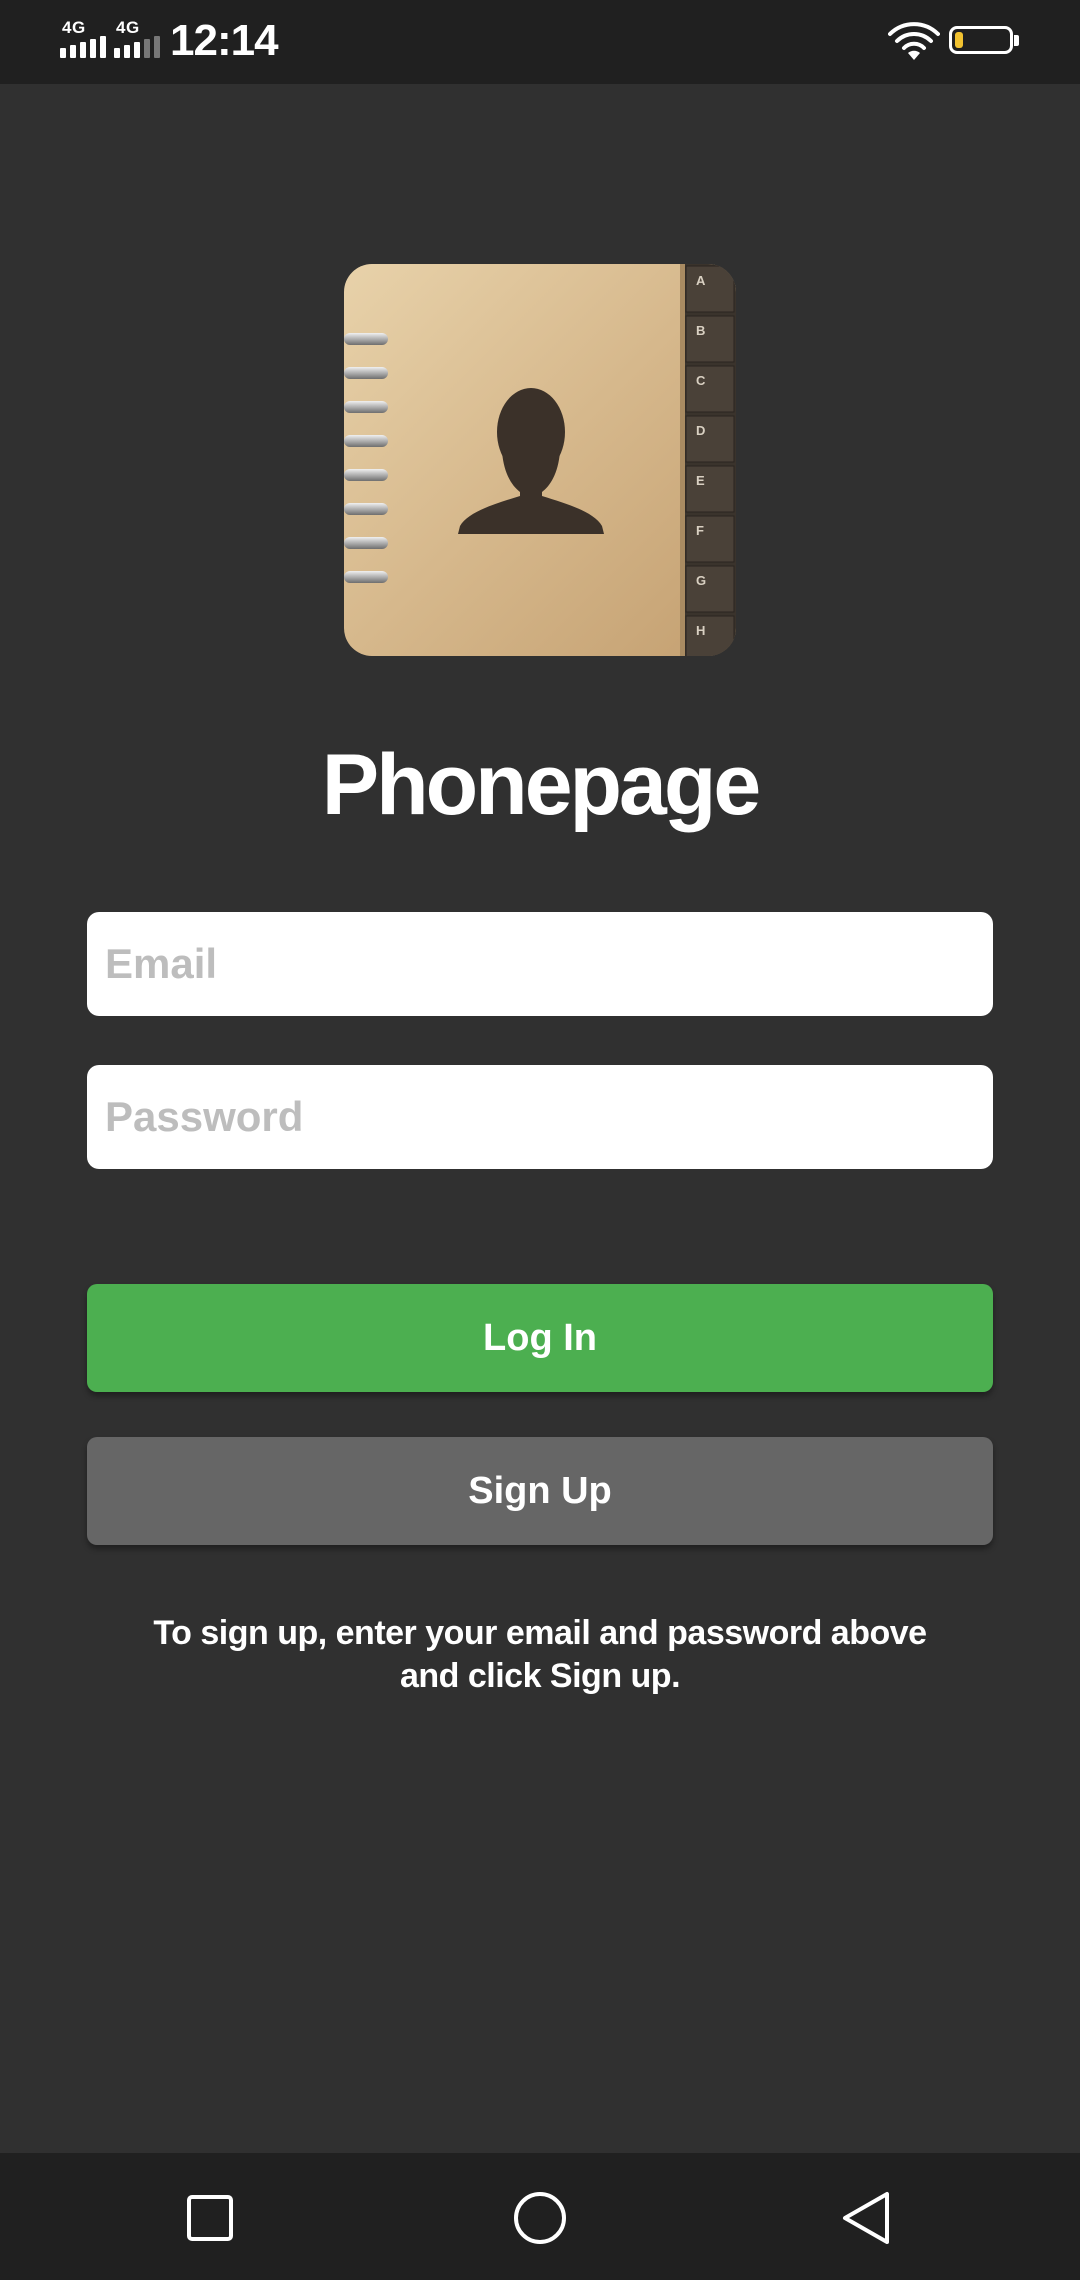  What do you see at coordinates (701, 580) in the screenshot?
I see `index-tab-g: G` at bounding box center [701, 580].